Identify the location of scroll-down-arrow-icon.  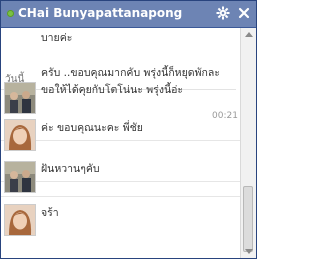
(249, 251).